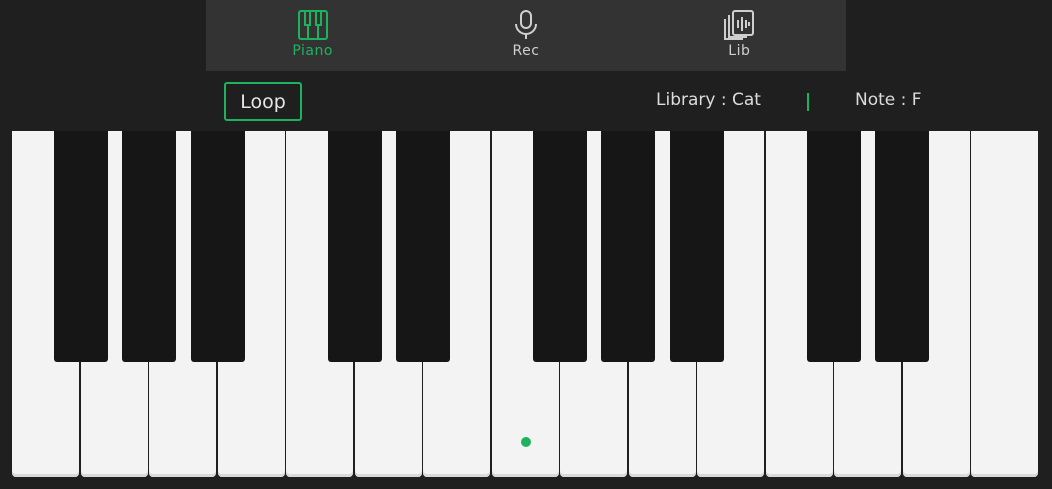 The width and height of the screenshot is (1052, 489). I want to click on note-status: Note : F, so click(888, 100).